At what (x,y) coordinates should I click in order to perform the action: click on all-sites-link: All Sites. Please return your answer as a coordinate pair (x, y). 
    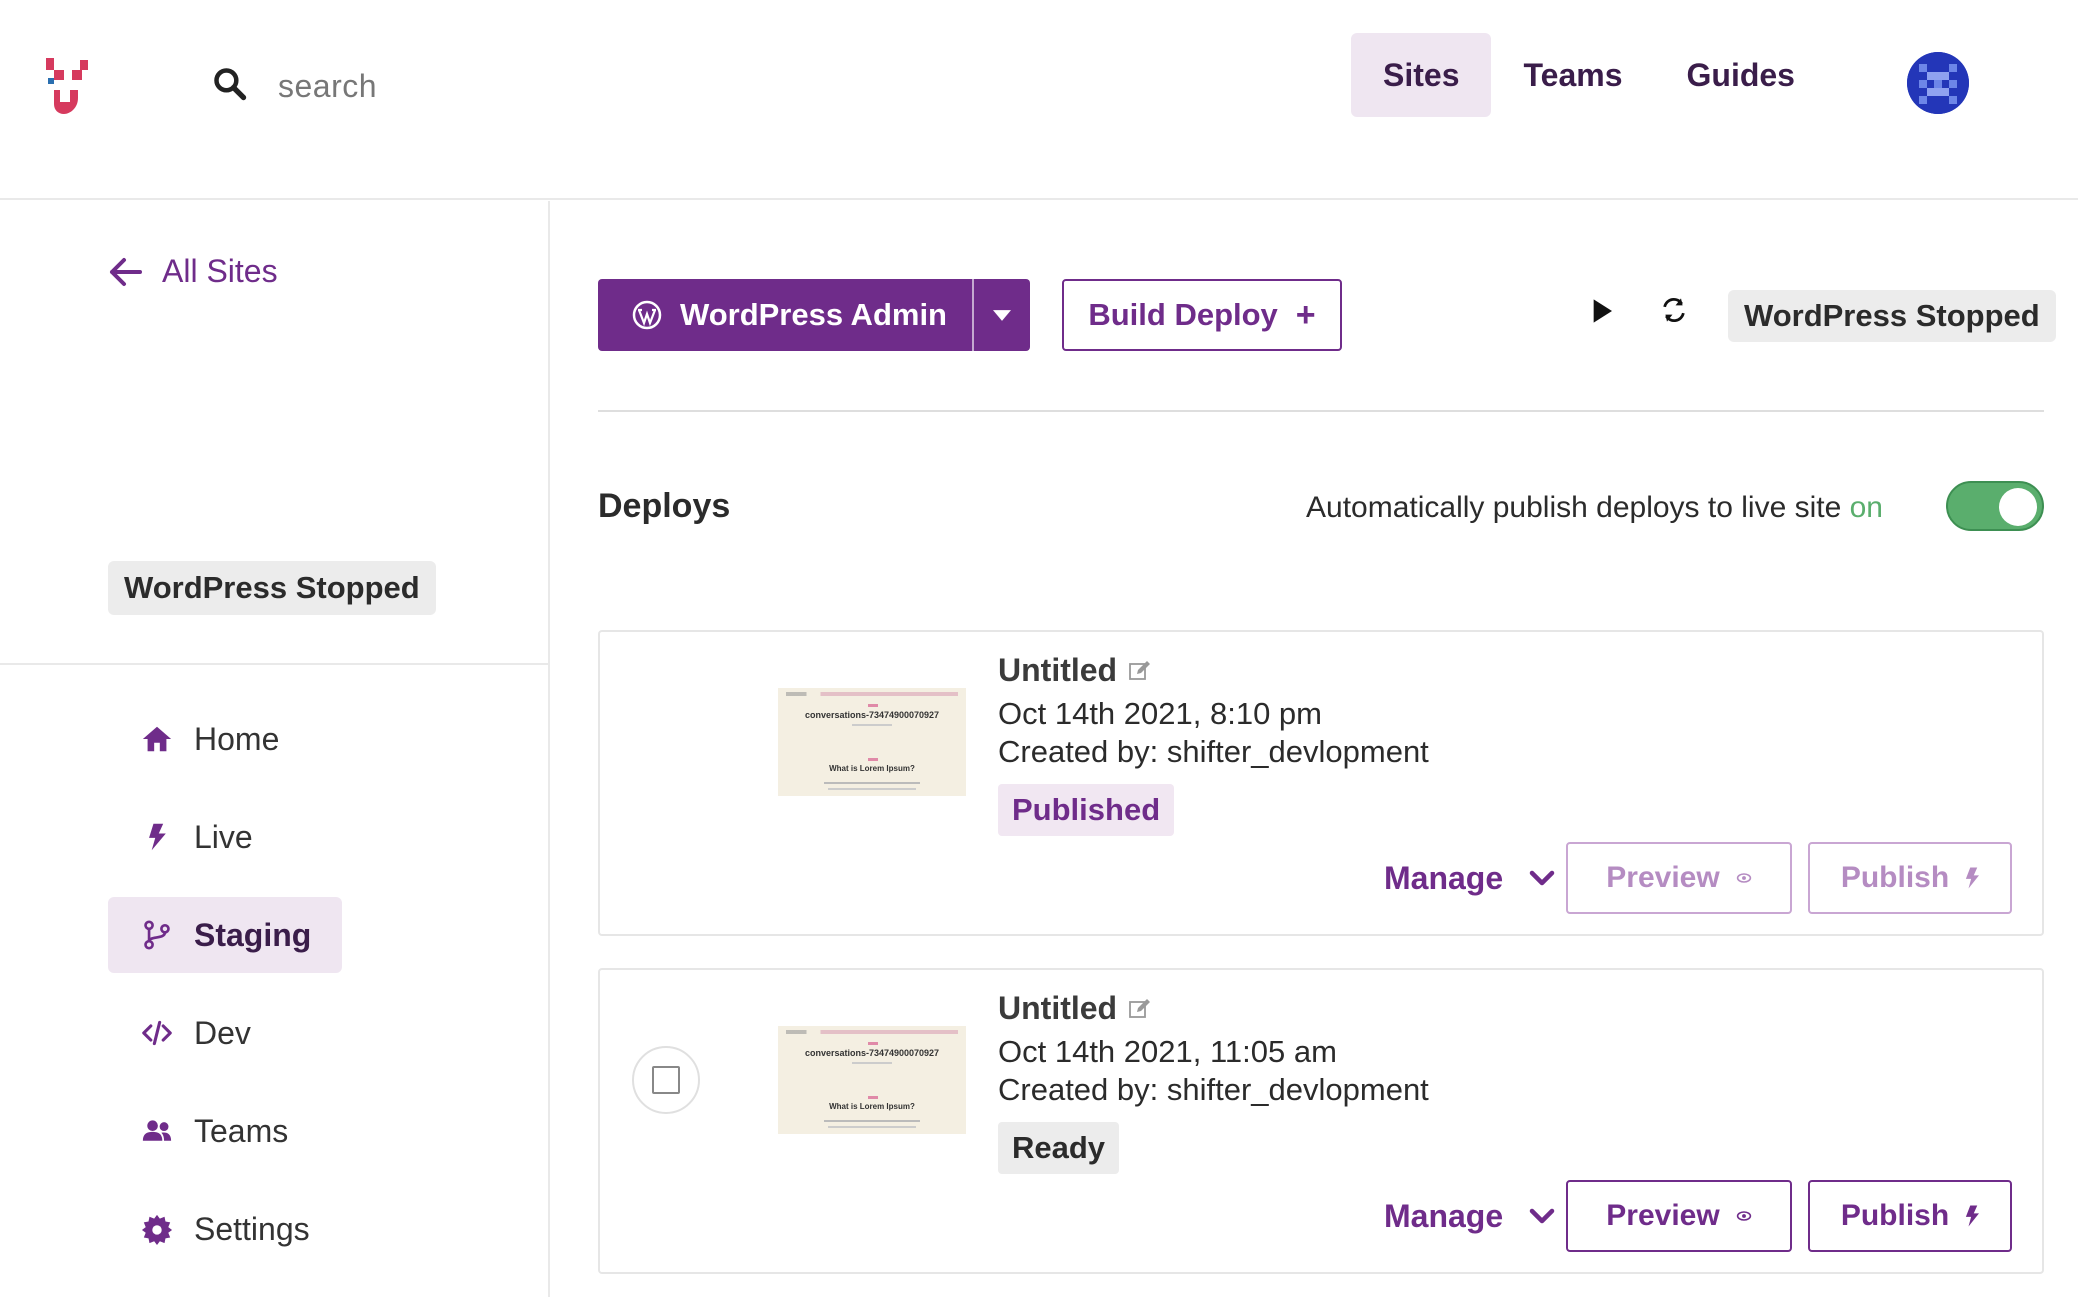
    Looking at the image, I should click on (193, 271).